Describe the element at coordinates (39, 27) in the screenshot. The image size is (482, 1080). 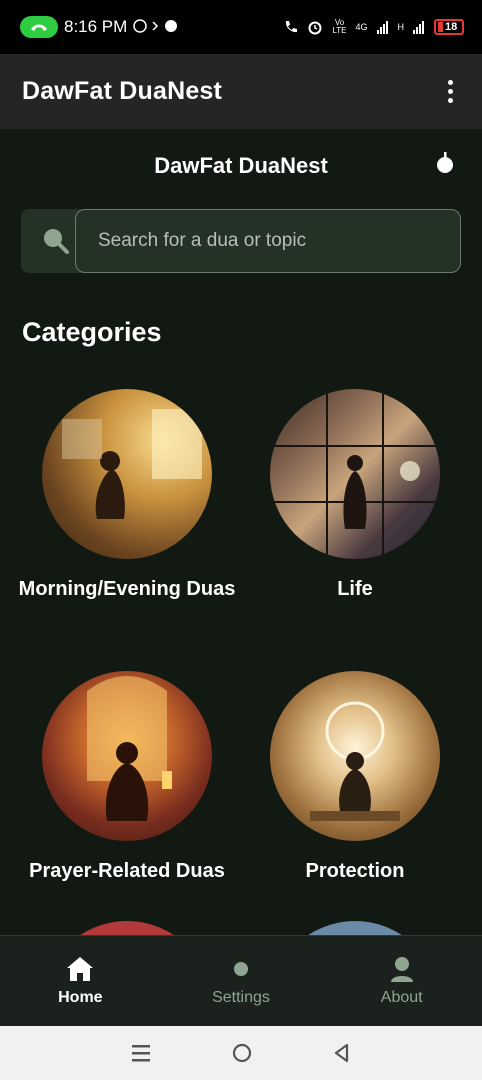
I see `call-indicator-icon` at that location.